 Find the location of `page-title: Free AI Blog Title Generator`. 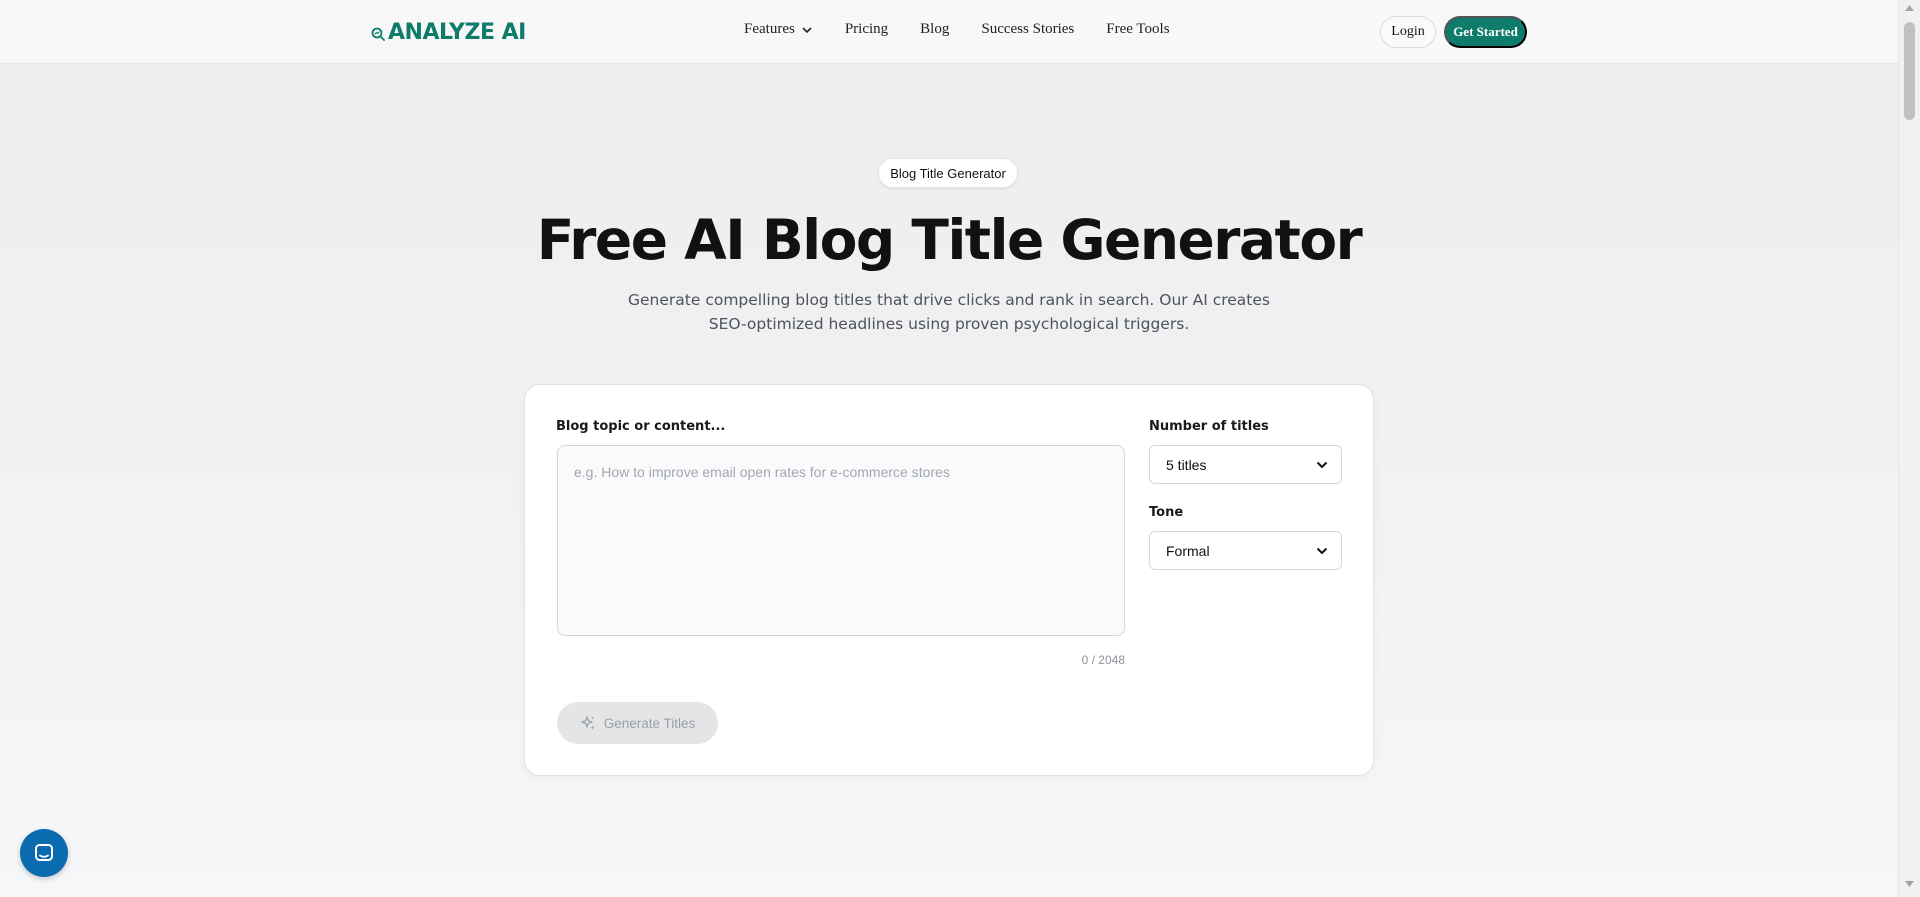

page-title: Free AI Blog Title Generator is located at coordinates (949, 240).